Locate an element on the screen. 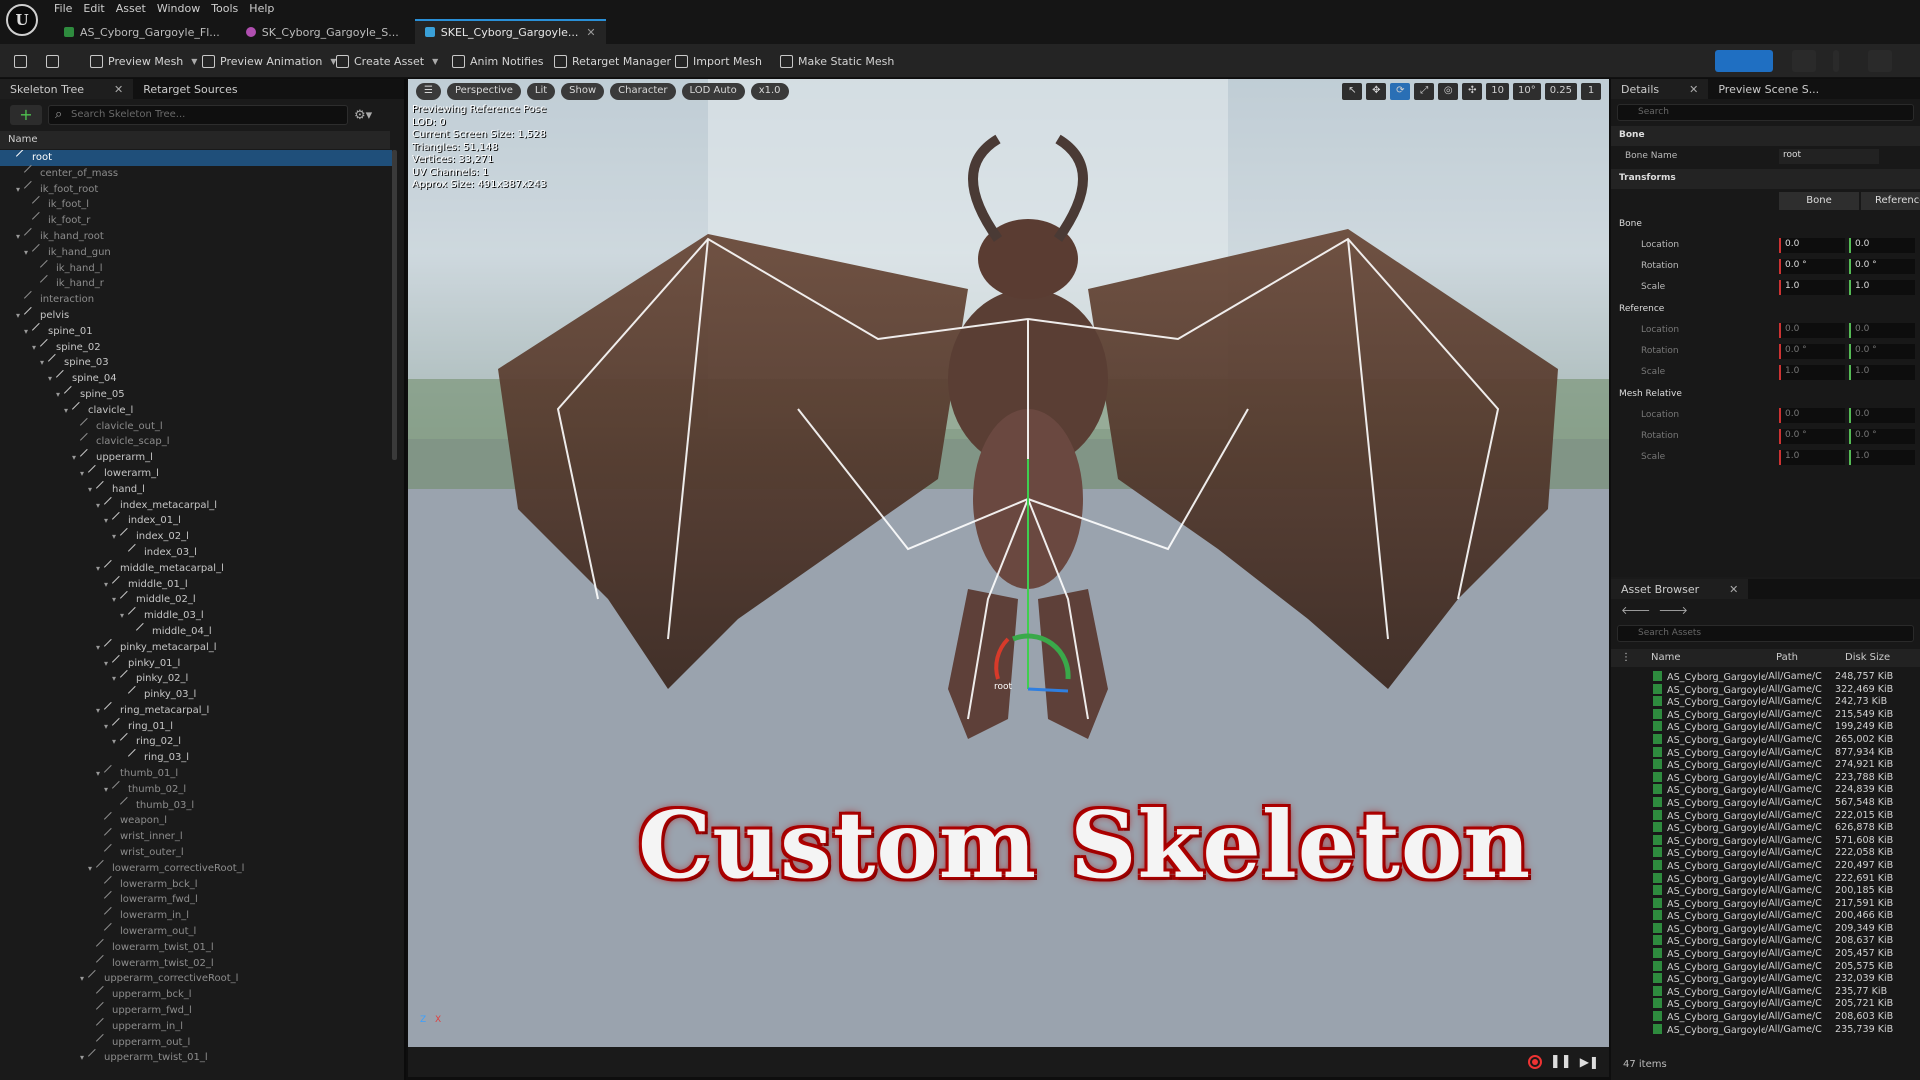  bone-row: ▾ pinky_02_l is located at coordinates (196, 678).